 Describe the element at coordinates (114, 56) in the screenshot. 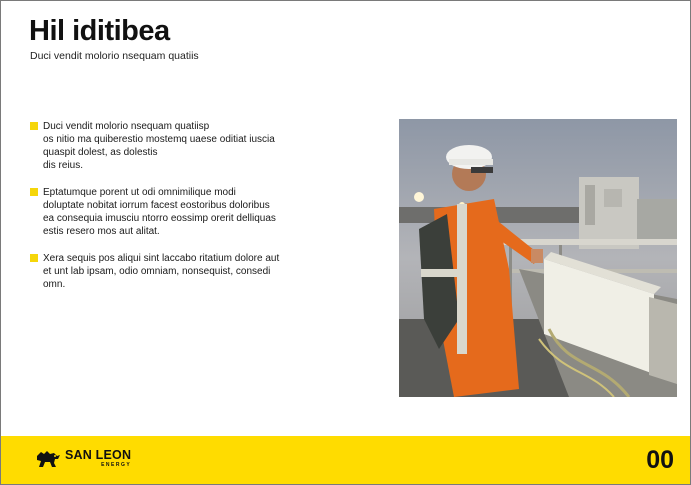

I see `page-subtitle: Duci vendit molorio nsequam quatiis` at that location.